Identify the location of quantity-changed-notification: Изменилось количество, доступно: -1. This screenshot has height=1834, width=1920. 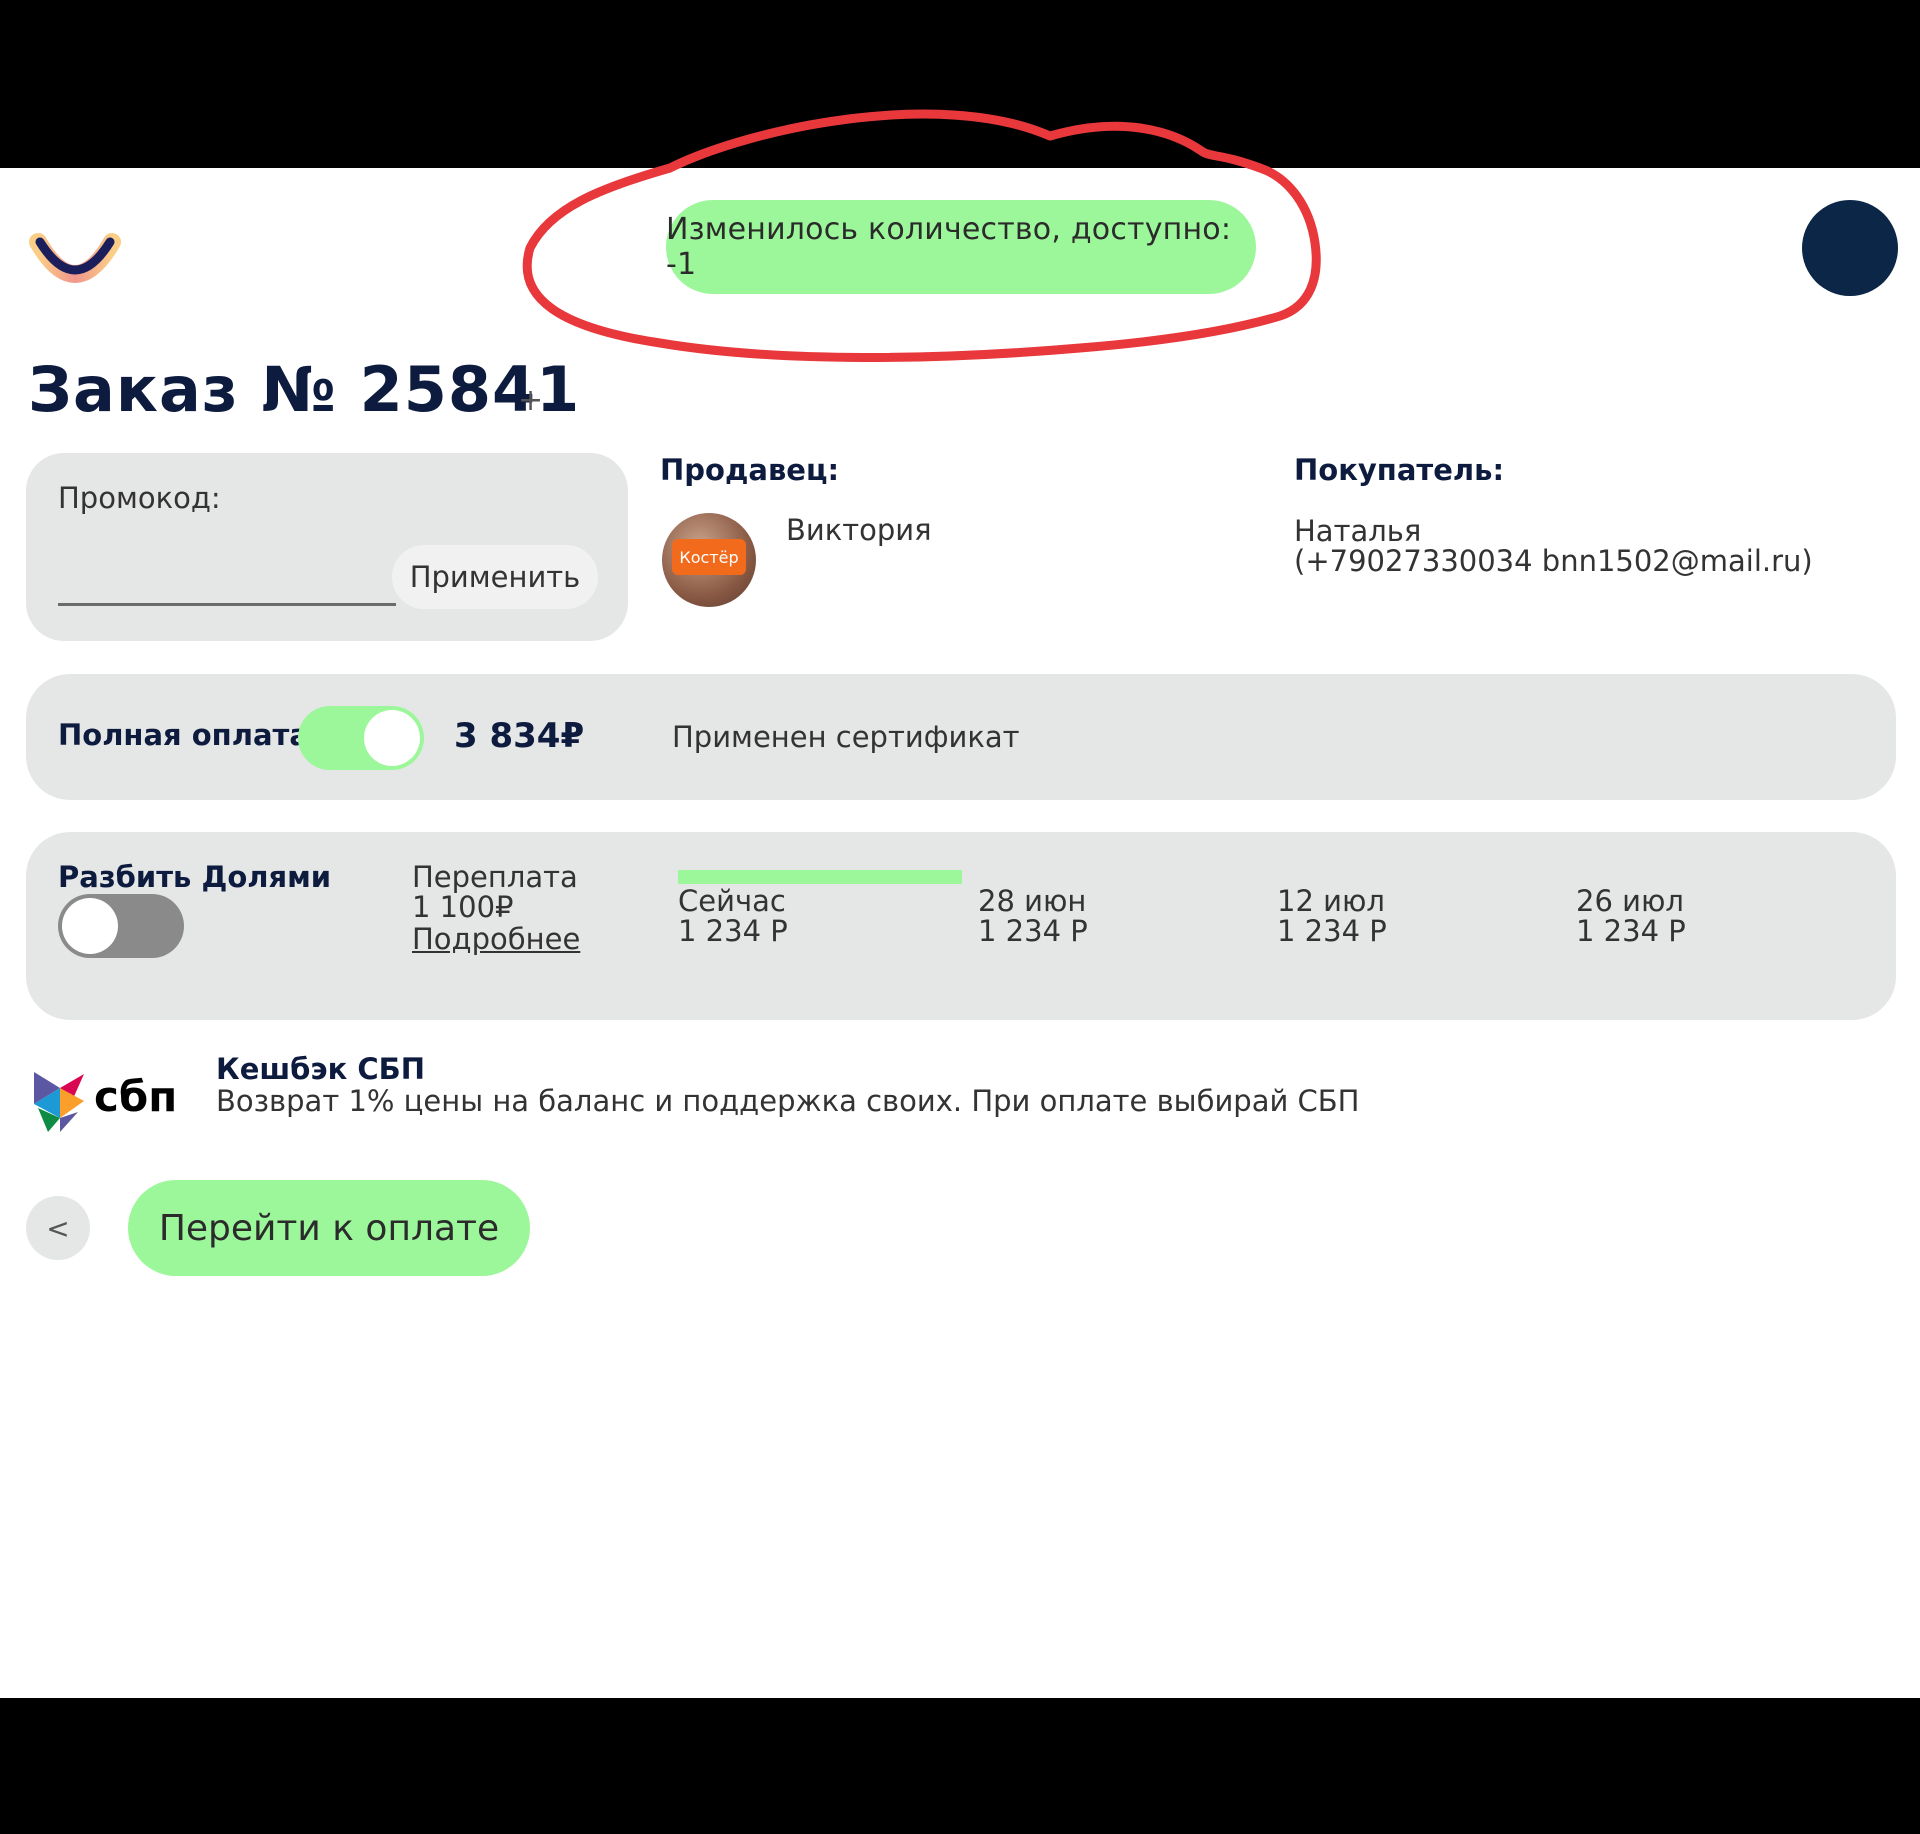
(961, 247).